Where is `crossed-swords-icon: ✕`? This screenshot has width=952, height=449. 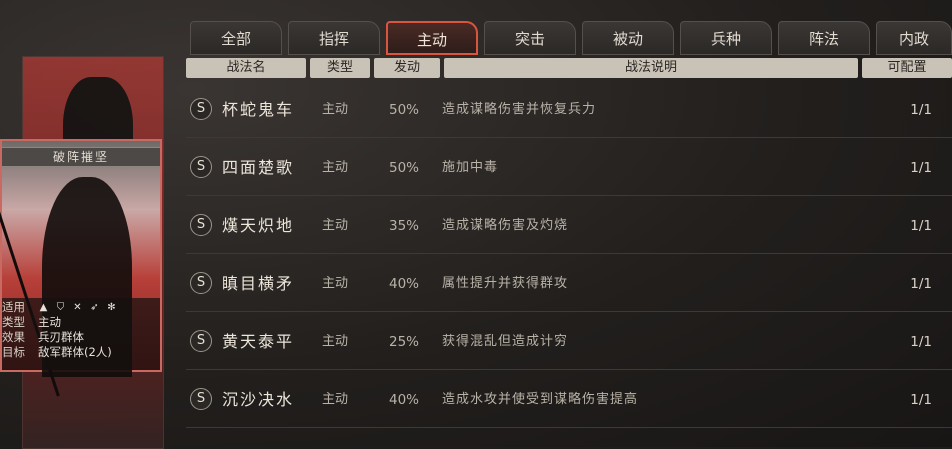 crossed-swords-icon: ✕ is located at coordinates (77, 307).